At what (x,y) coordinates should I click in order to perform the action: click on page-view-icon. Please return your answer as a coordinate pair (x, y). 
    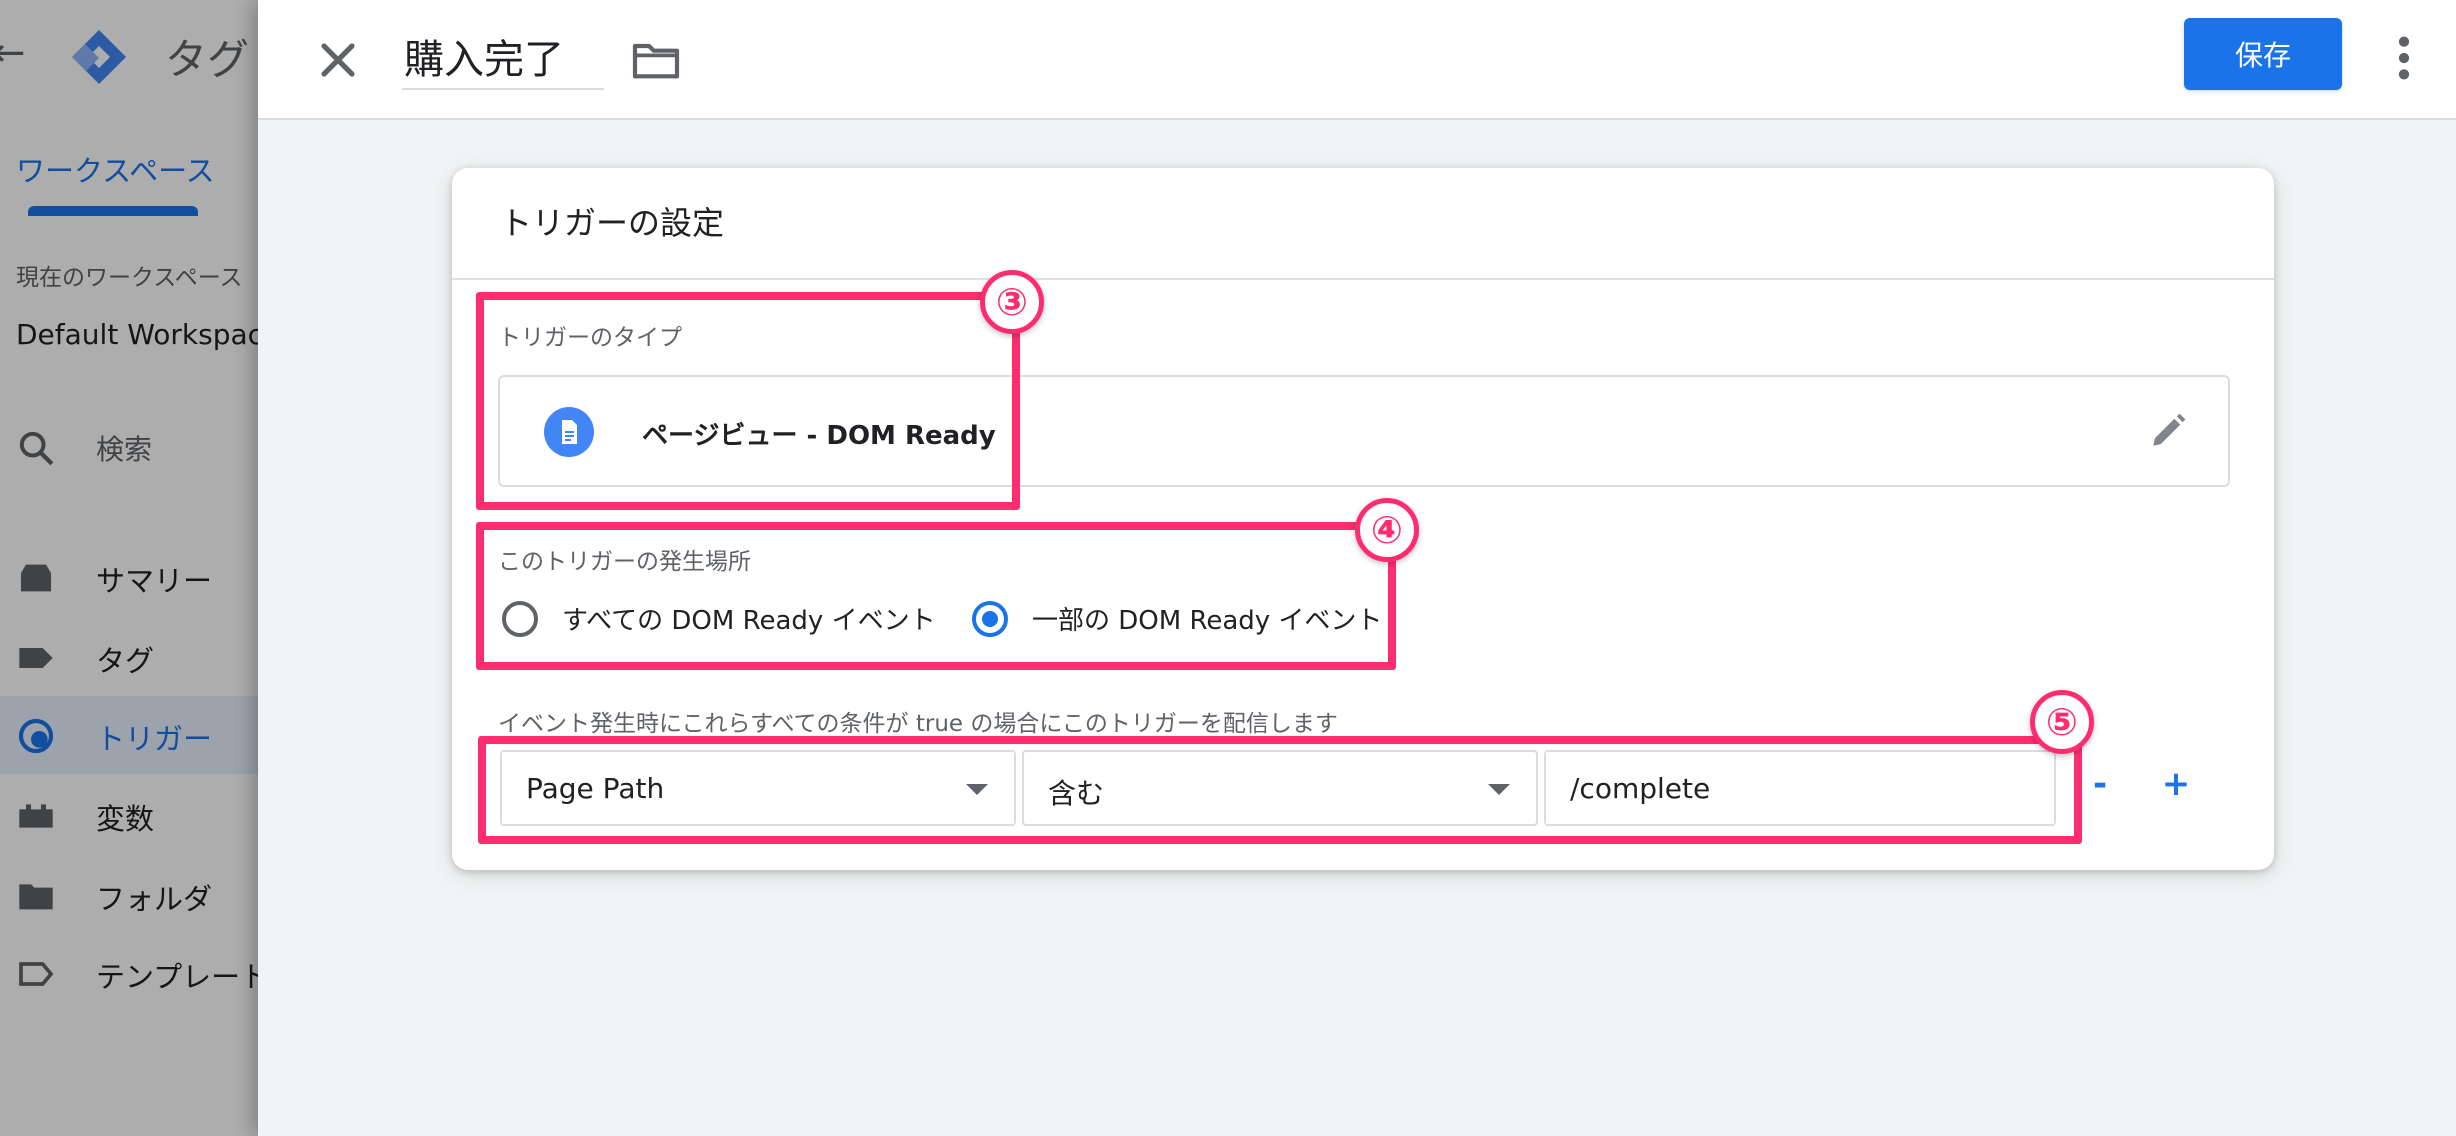
    Looking at the image, I should click on (569, 432).